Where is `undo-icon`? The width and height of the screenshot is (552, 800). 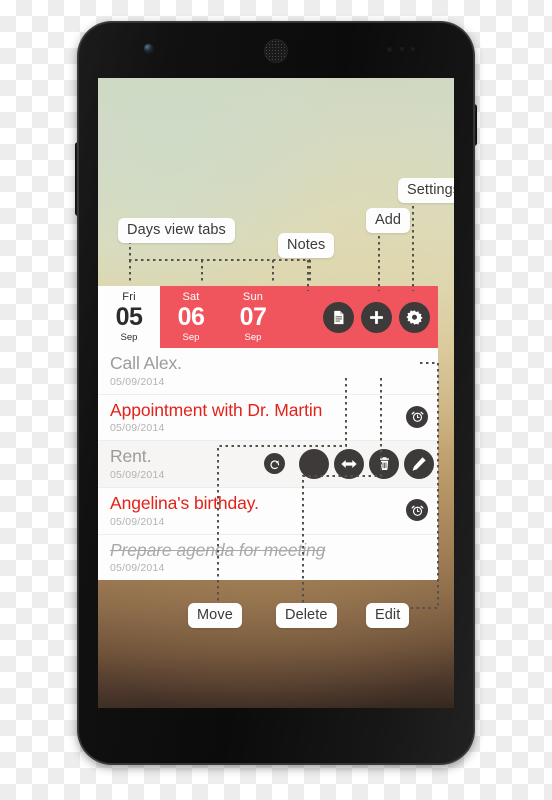 undo-icon is located at coordinates (274, 464).